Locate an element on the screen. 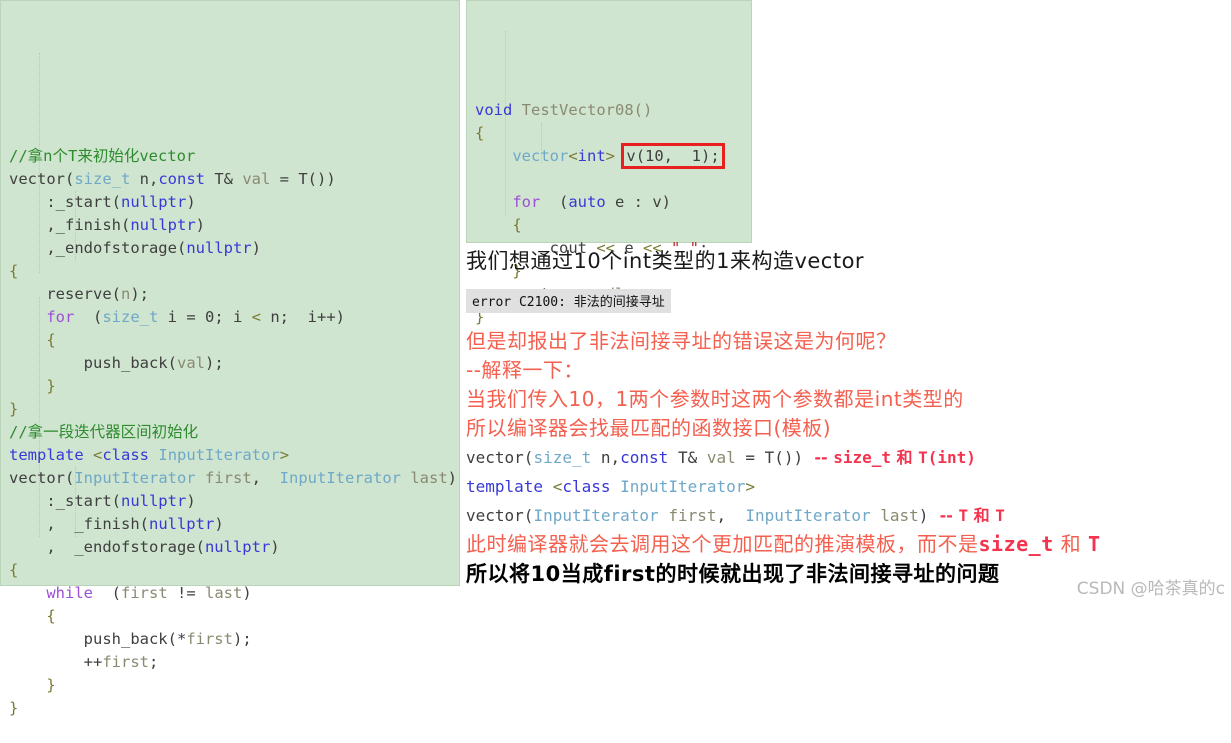  code-token: vector is located at coordinates (540, 156).